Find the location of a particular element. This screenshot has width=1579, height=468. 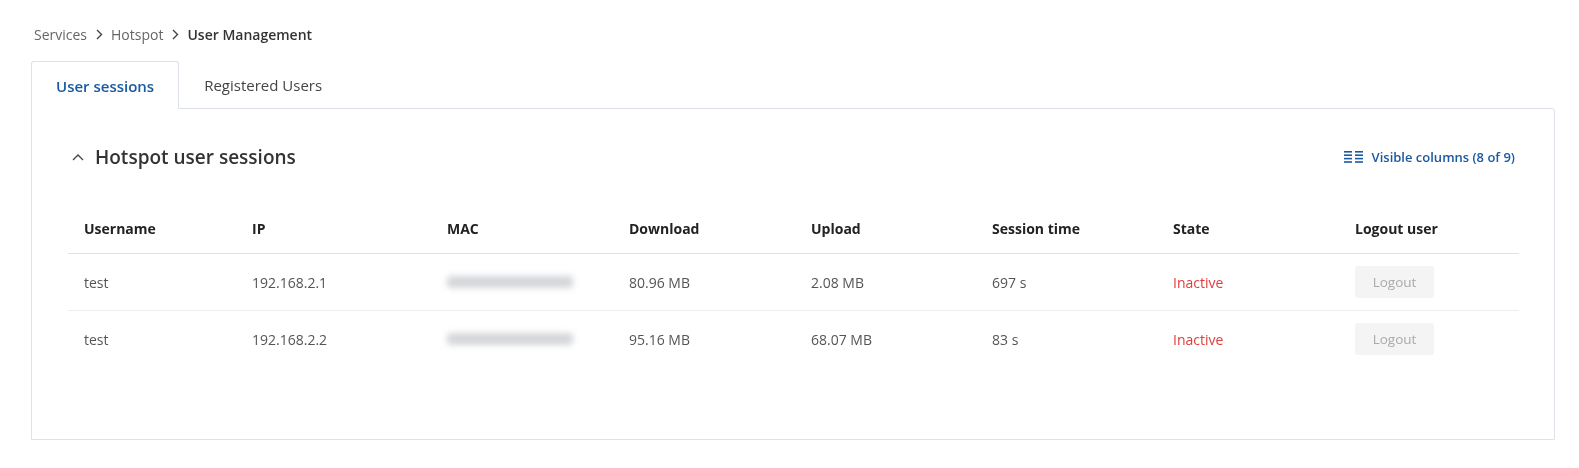

caret-up-icon is located at coordinates (78, 157).